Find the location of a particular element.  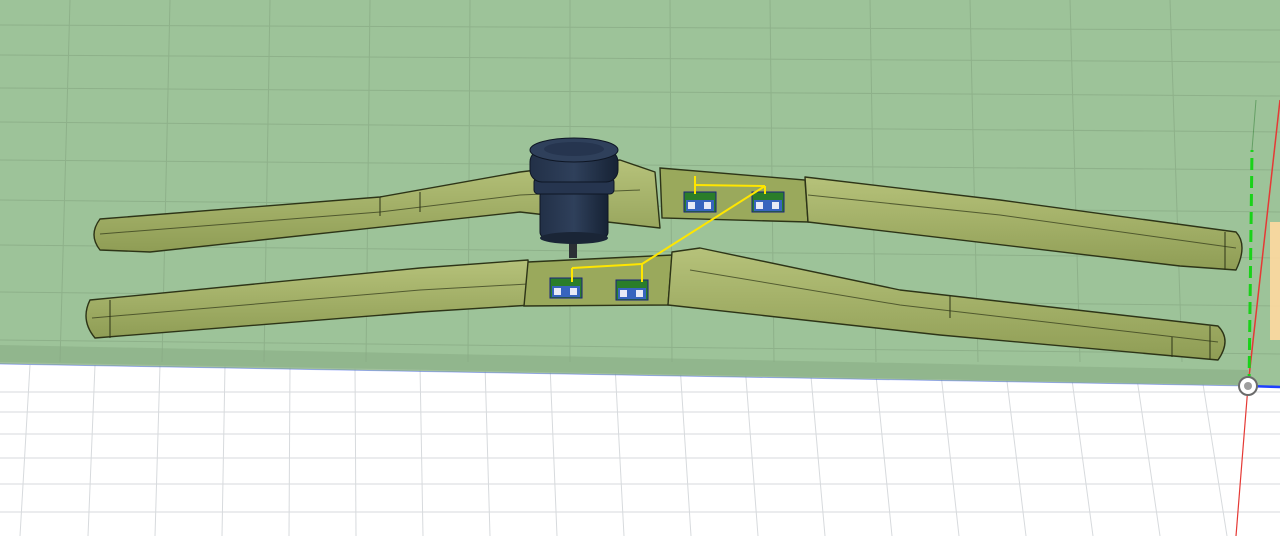

cutting-tool-icon is located at coordinates (574, 197).